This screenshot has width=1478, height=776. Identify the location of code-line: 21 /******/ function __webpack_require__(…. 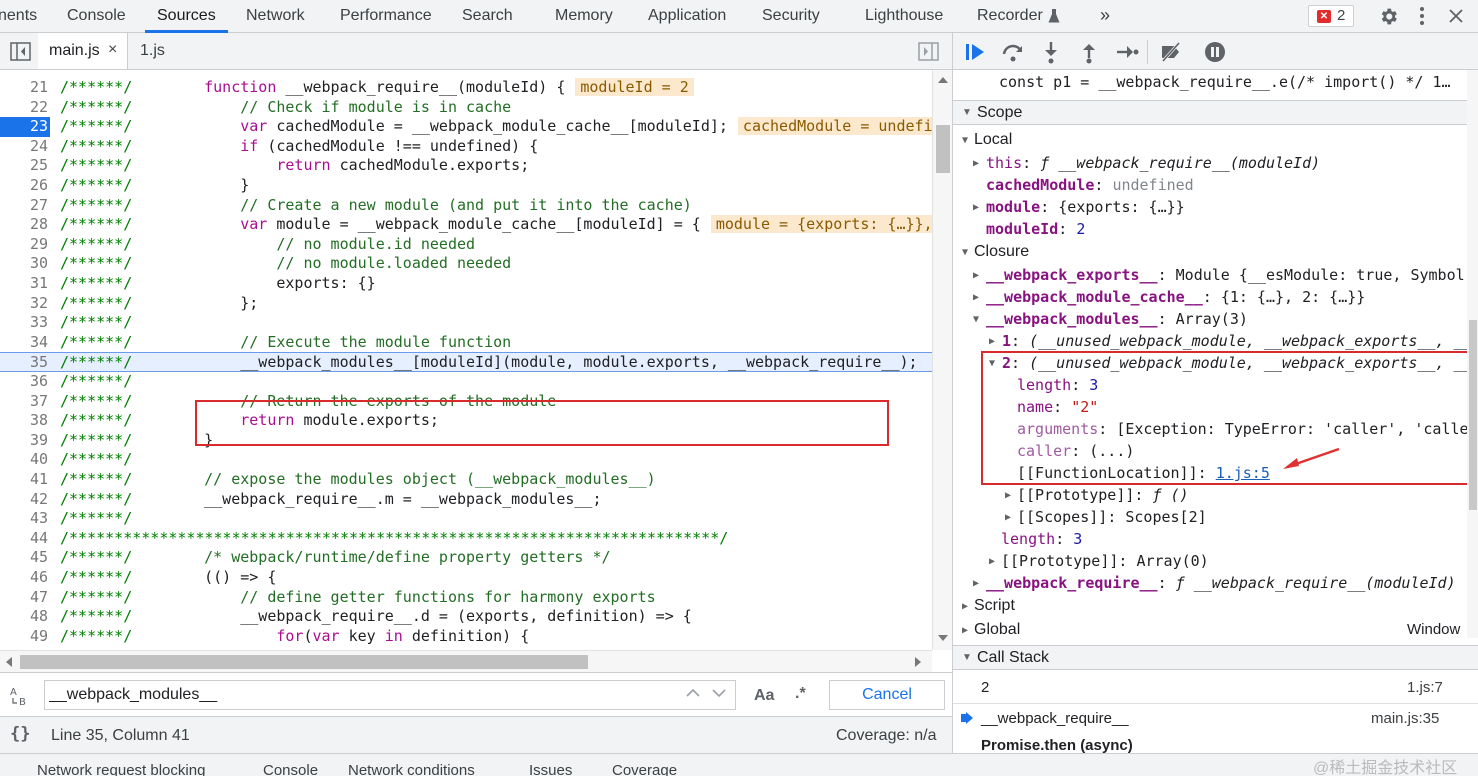
(466, 88).